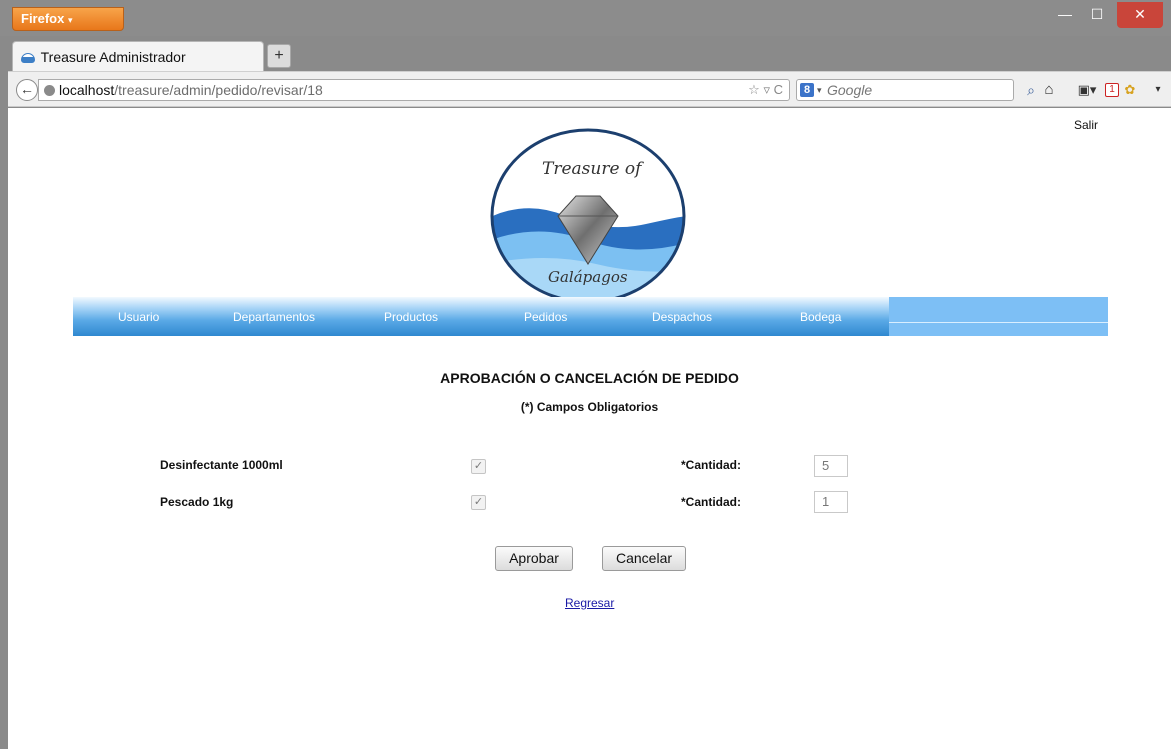 Image resolution: width=1171 pixels, height=749 pixels. What do you see at coordinates (1112, 90) in the screenshot?
I see `notification-badge-icon: 1` at bounding box center [1112, 90].